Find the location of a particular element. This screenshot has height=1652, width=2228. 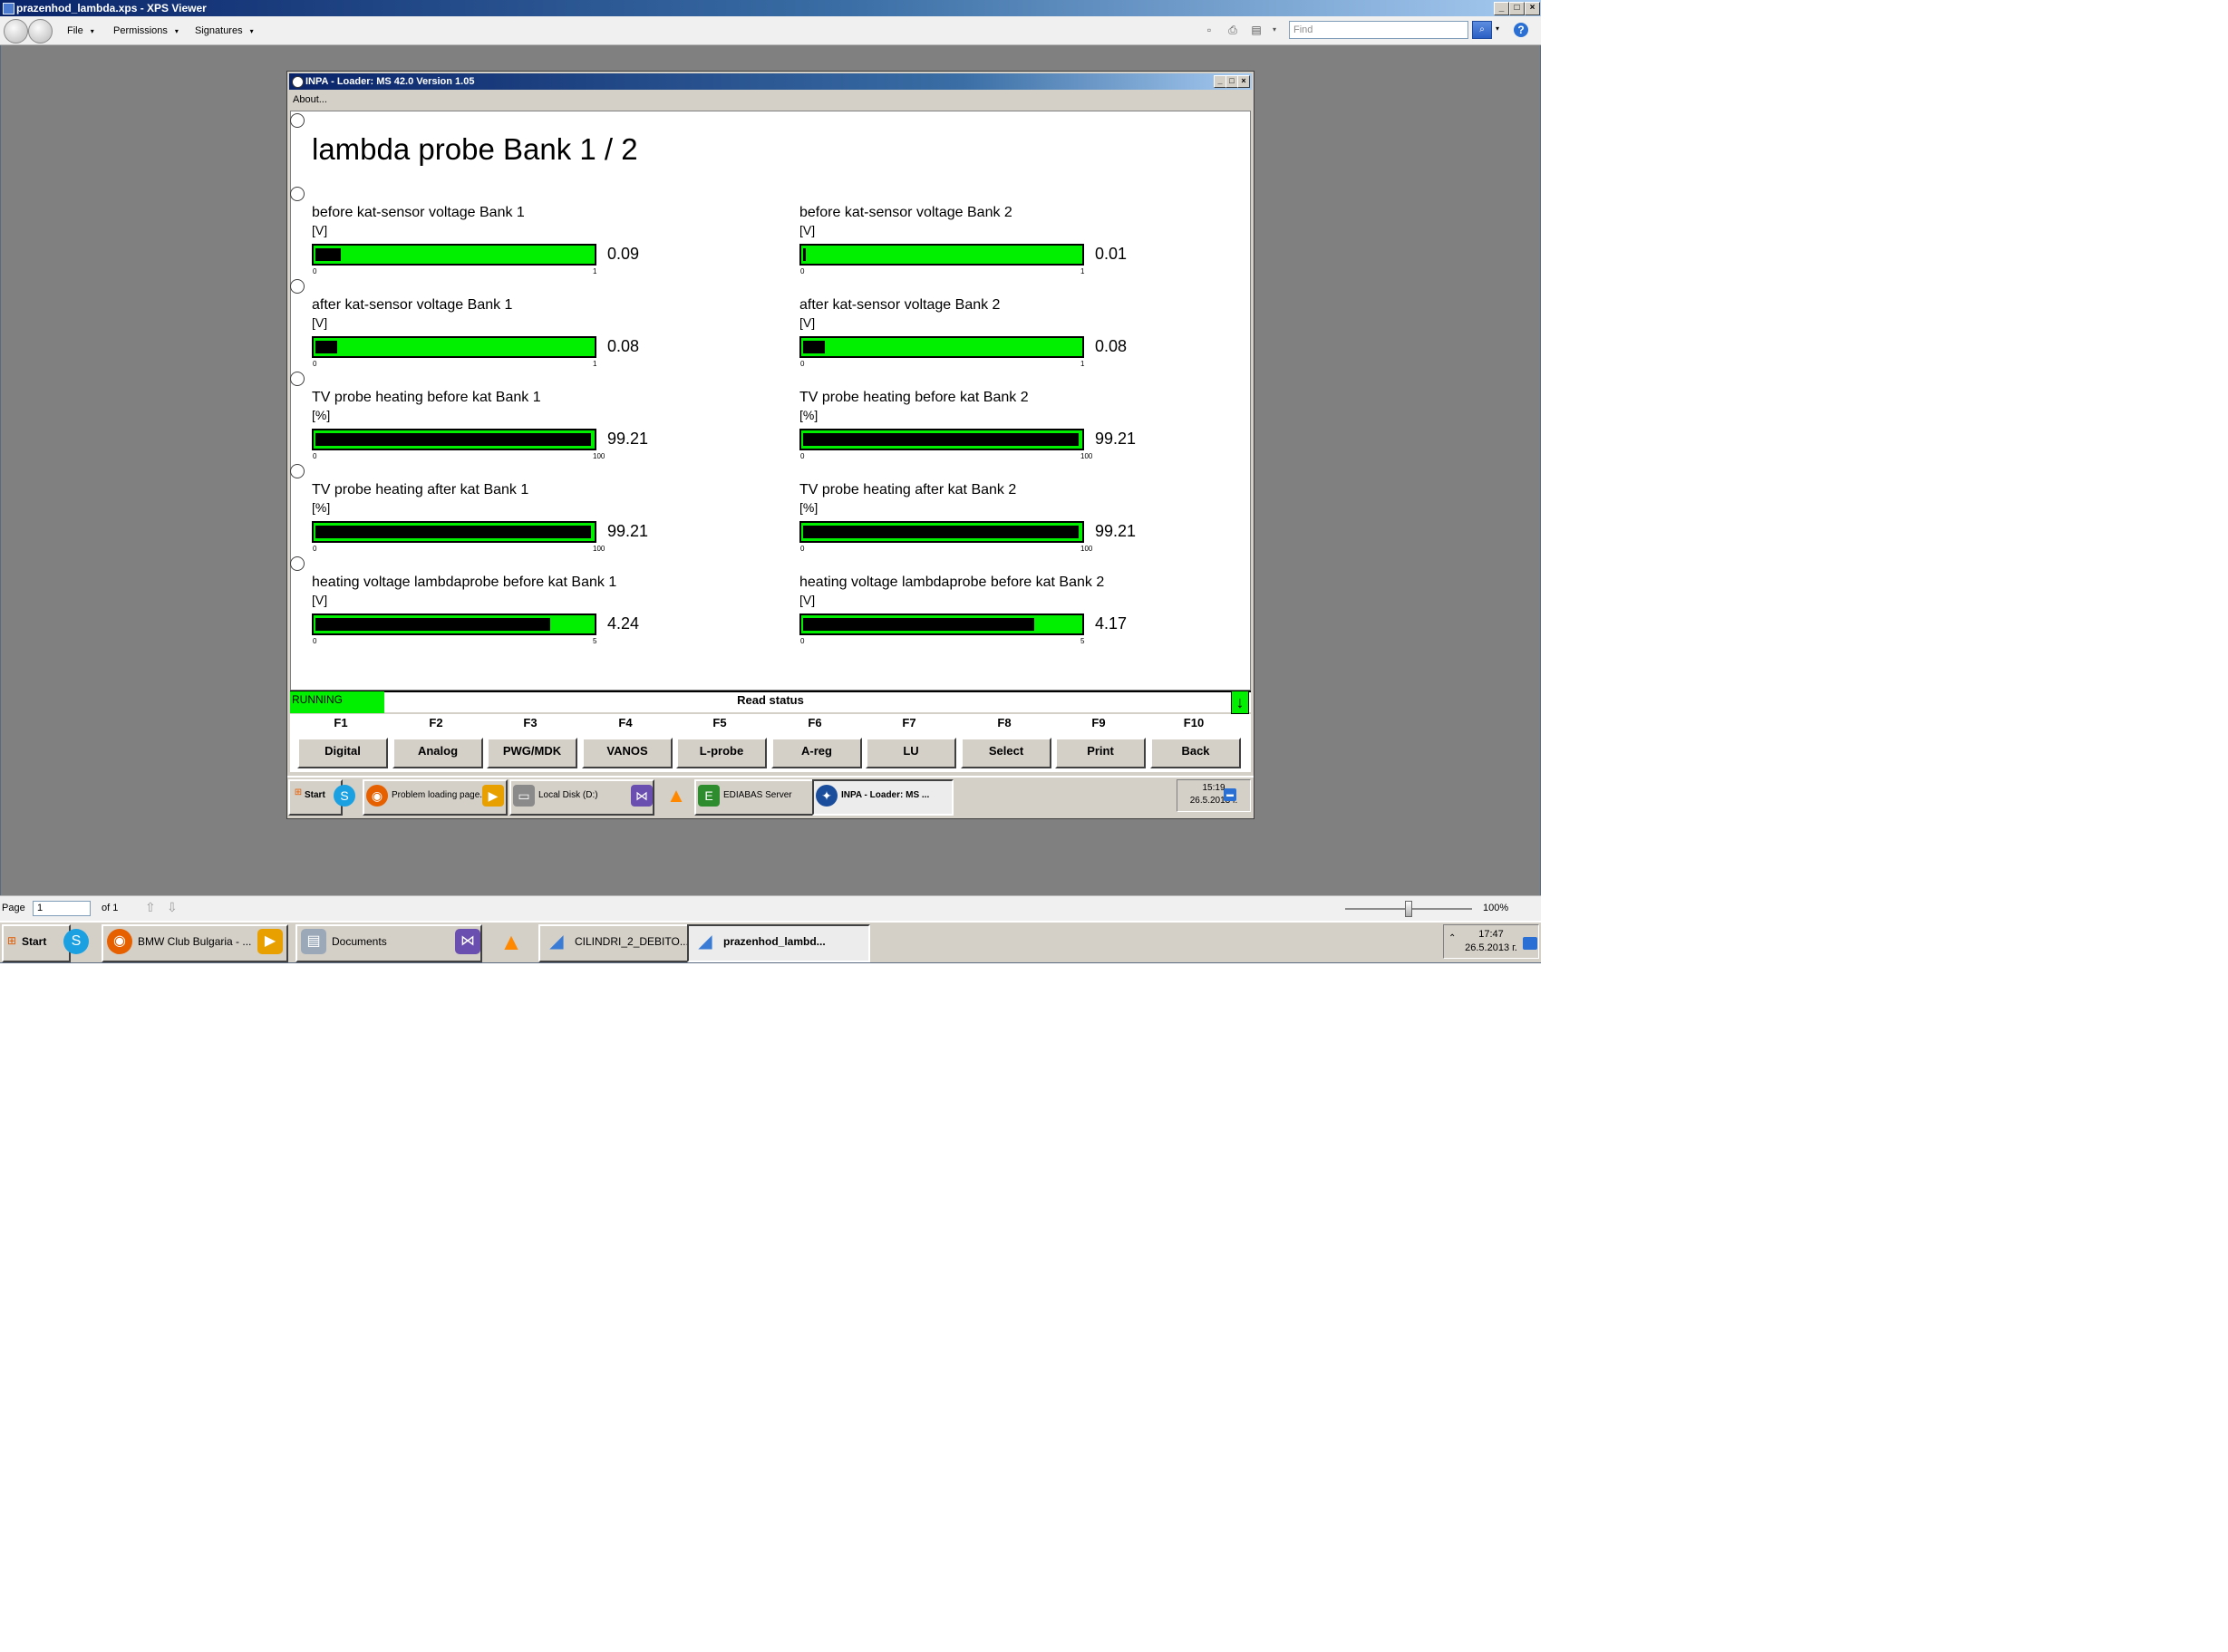

help-icon: ? is located at coordinates (1521, 30).